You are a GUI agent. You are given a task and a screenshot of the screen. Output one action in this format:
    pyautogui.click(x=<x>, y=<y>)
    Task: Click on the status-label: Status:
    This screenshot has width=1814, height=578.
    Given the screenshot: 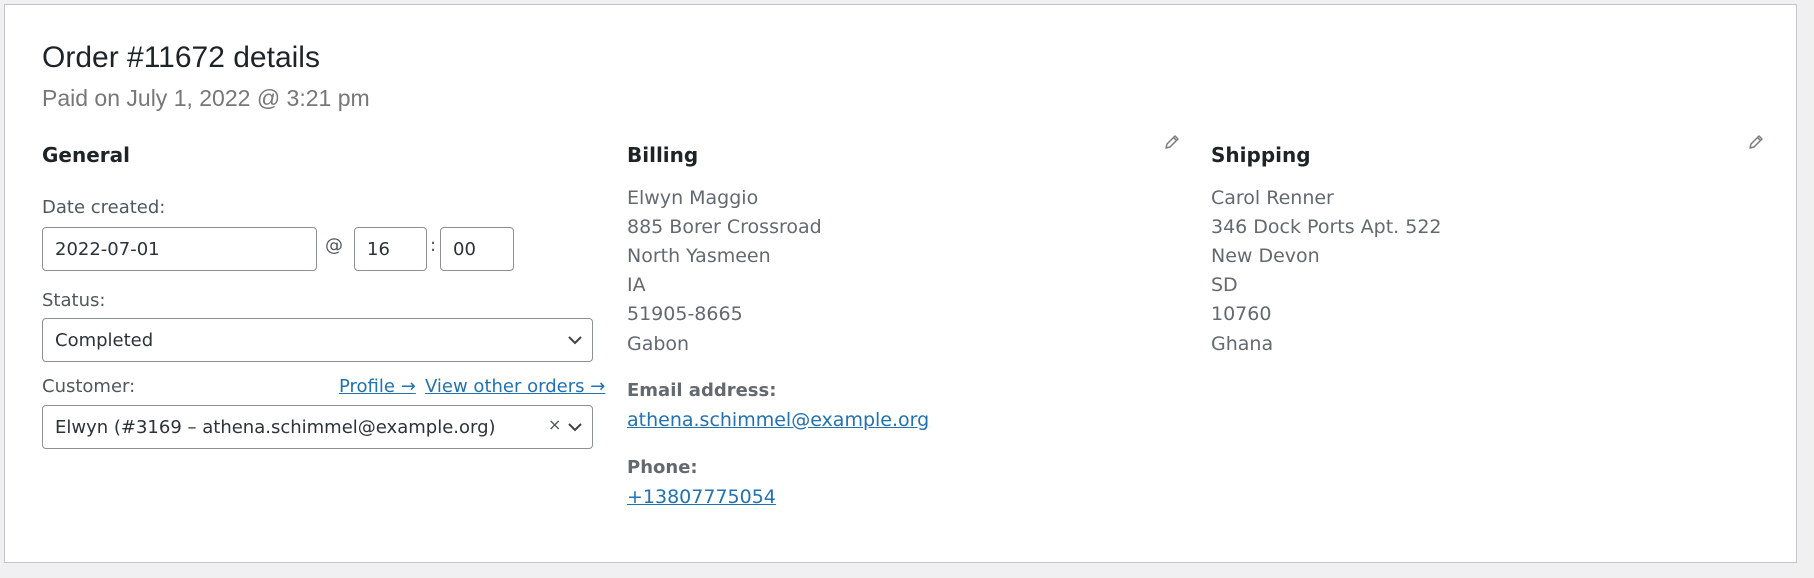 What is the action you would take?
    pyautogui.click(x=74, y=300)
    